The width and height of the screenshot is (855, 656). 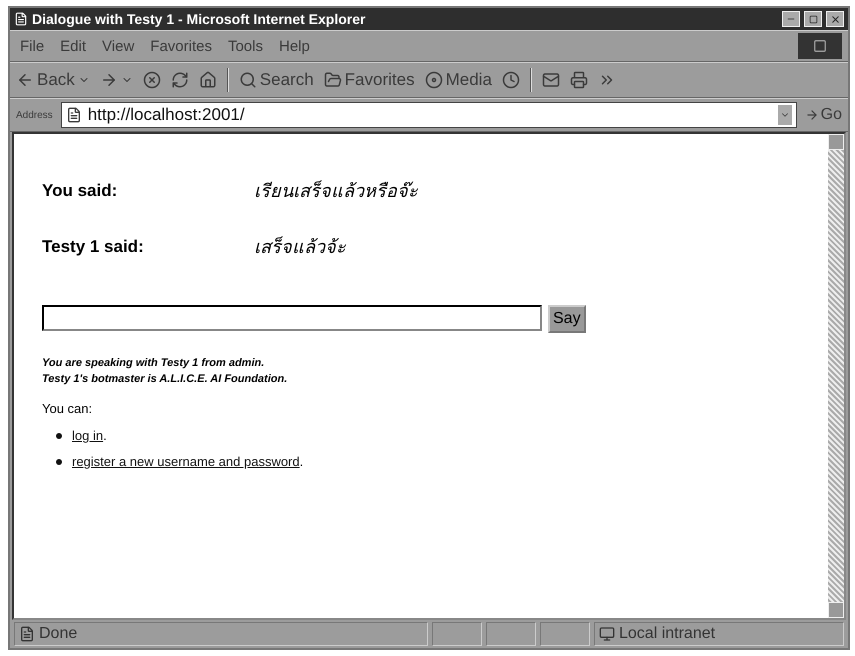 What do you see at coordinates (300, 247) in the screenshot?
I see `message-text: เสร็จแล้วจ้ะ` at bounding box center [300, 247].